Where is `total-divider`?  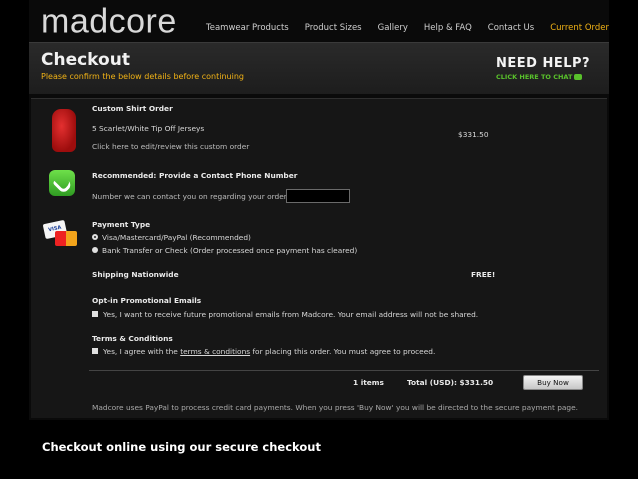 total-divider is located at coordinates (344, 370).